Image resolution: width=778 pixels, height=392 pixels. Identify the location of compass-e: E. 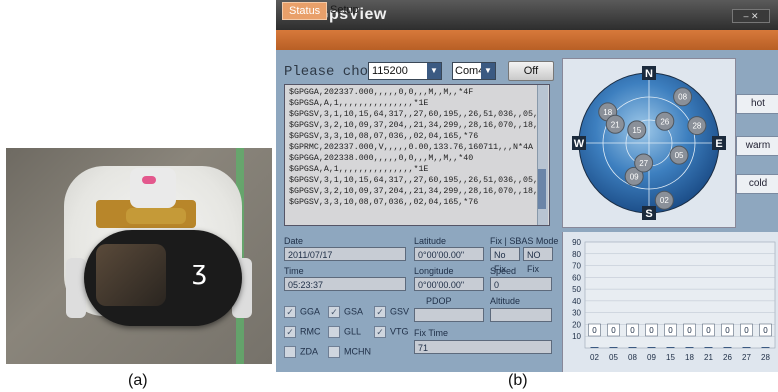
(718, 144).